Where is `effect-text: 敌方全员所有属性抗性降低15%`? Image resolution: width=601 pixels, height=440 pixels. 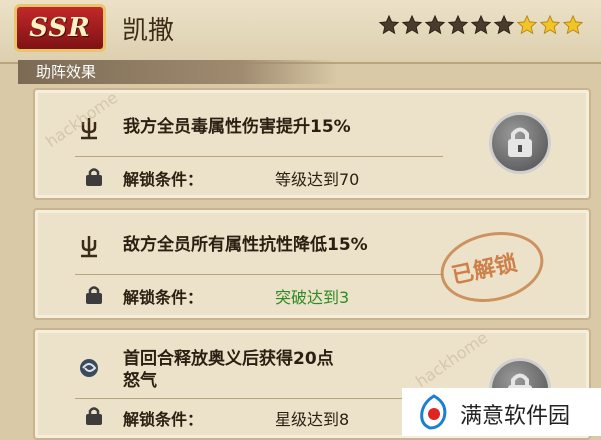 effect-text: 敌方全员所有属性抗性降低15% is located at coordinates (245, 245).